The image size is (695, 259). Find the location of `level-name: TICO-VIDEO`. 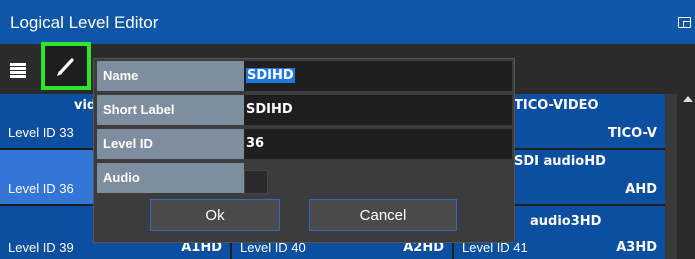

level-name: TICO-VIDEO is located at coordinates (556, 105).